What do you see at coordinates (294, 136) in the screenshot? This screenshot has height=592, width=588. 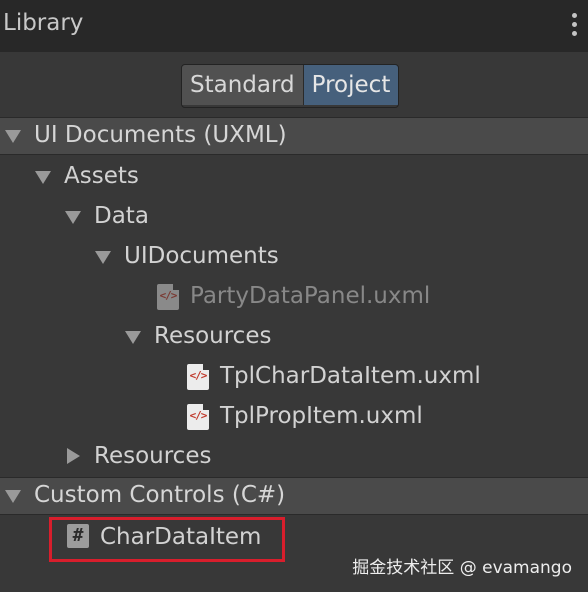 I see `section-ui-documents: UI Documents (UXML)` at bounding box center [294, 136].